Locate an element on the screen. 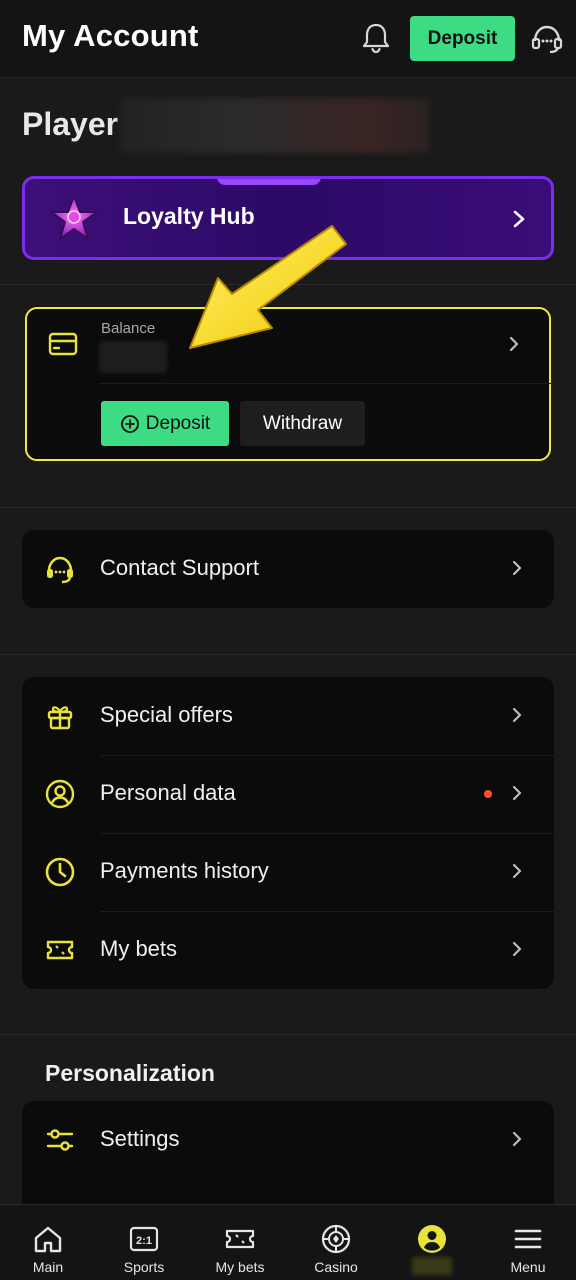 The height and width of the screenshot is (1280, 576). nav-main: Main is located at coordinates (48, 1242).